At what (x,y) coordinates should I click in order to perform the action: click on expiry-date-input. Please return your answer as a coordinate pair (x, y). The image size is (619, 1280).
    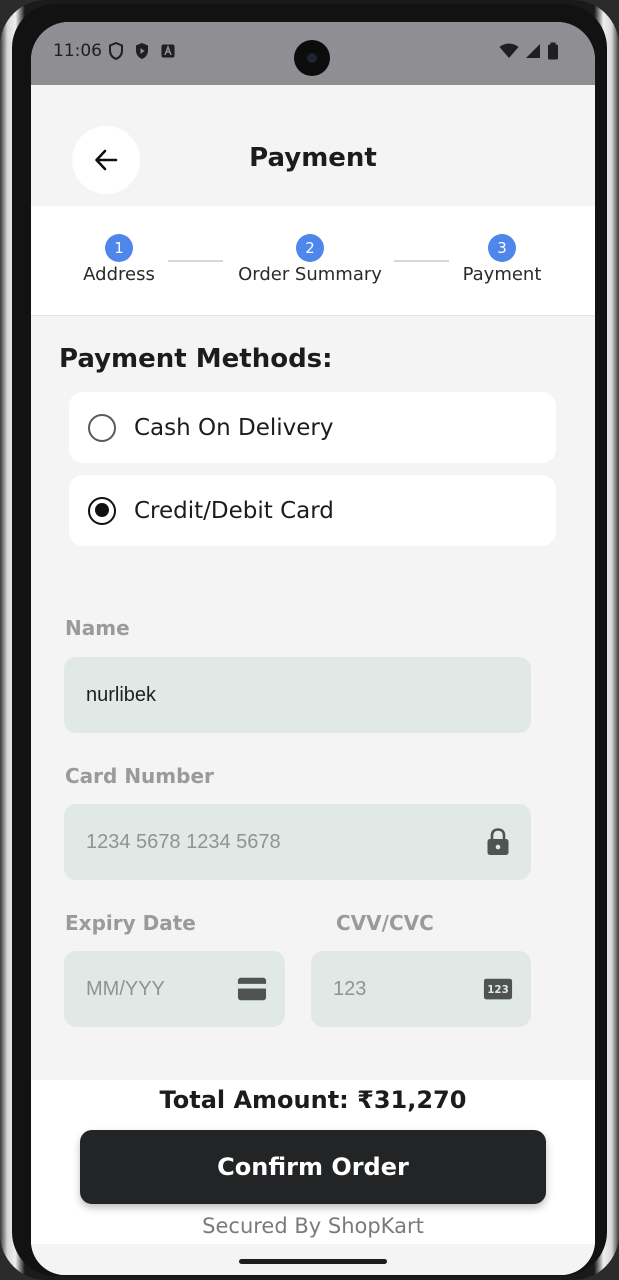
    Looking at the image, I should click on (150, 989).